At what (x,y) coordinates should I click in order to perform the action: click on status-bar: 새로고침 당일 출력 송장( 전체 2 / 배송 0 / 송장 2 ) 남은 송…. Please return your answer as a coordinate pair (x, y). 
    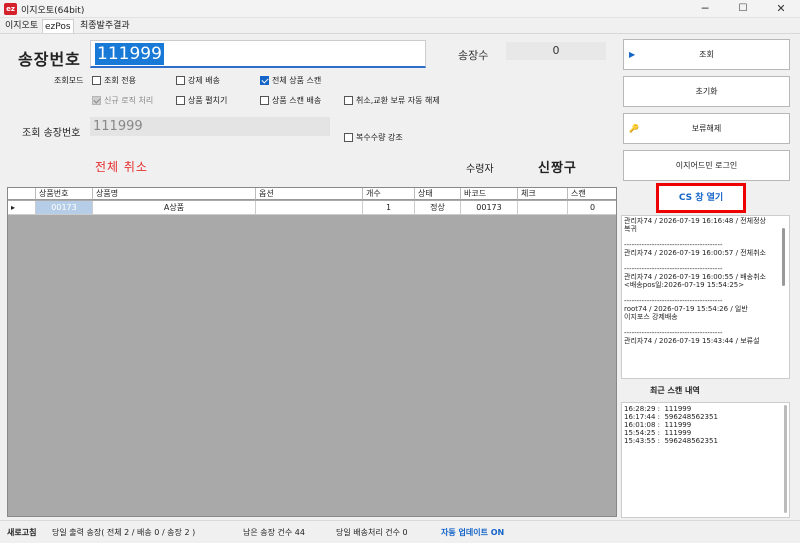
    Looking at the image, I should click on (400, 531).